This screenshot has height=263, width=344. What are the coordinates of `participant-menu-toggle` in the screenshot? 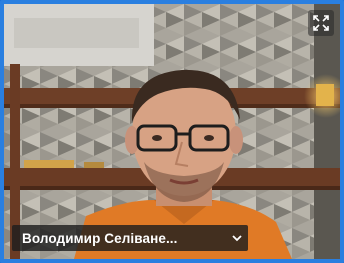 It's located at (237, 238).